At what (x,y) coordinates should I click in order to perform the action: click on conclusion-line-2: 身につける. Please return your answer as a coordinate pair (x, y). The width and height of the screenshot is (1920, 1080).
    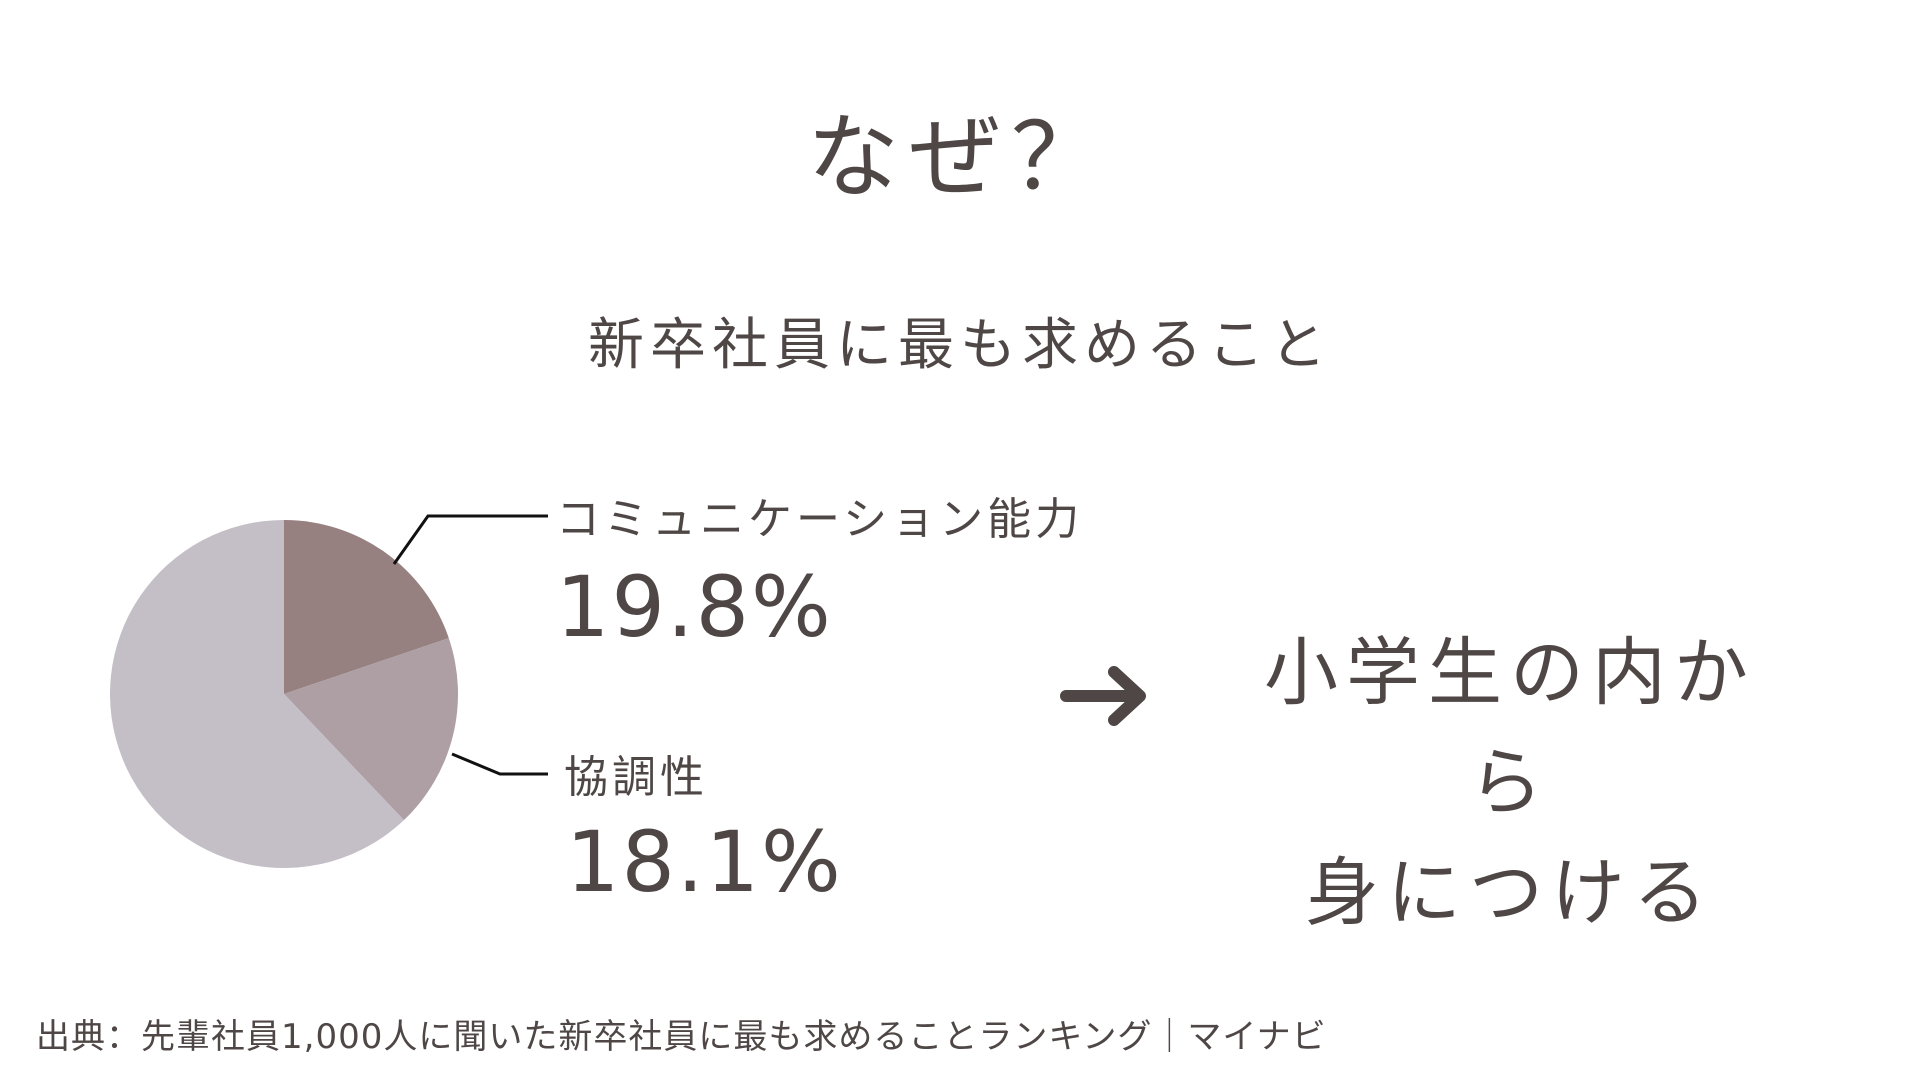
    Looking at the image, I should click on (1510, 893).